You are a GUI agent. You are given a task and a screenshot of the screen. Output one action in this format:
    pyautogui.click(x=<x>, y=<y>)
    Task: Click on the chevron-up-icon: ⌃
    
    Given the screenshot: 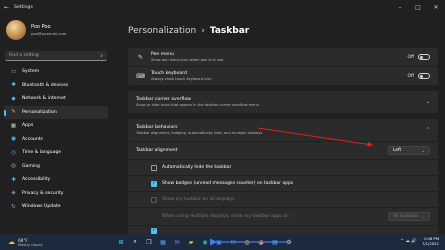 What is the action you would take?
    pyautogui.click(x=428, y=130)
    